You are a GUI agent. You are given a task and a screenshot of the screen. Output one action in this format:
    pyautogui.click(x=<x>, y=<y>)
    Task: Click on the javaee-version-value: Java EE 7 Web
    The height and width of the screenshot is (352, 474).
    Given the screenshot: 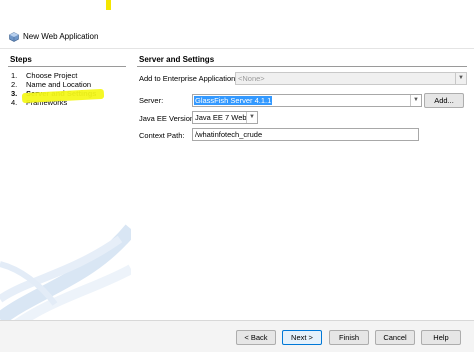 What is the action you would take?
    pyautogui.click(x=221, y=117)
    